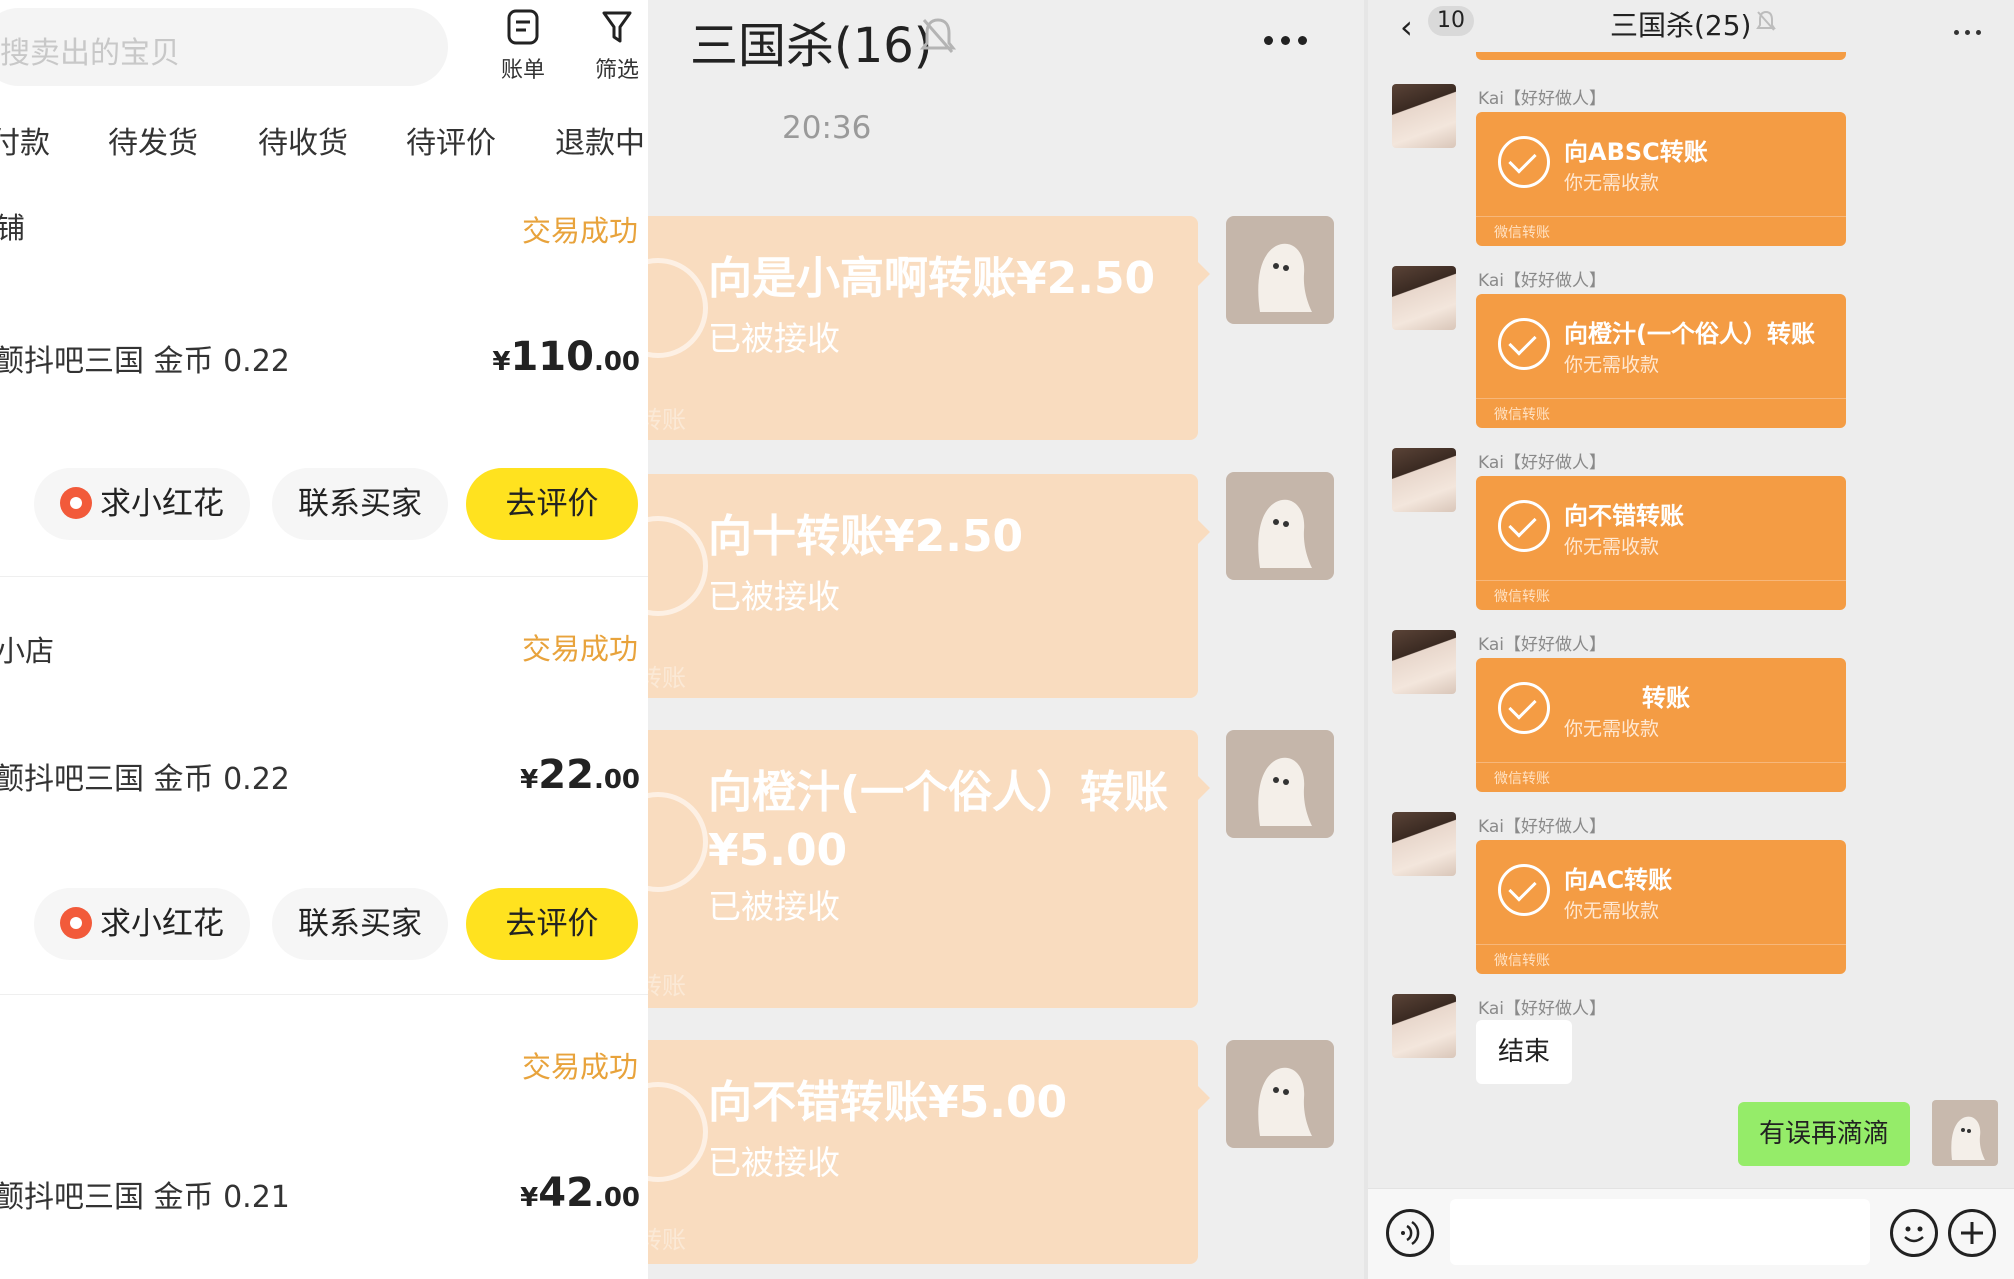 The width and height of the screenshot is (2014, 1279). I want to click on transfer-message: 向不错转账¥5.00 已被接收 转账, so click(929, 1152).